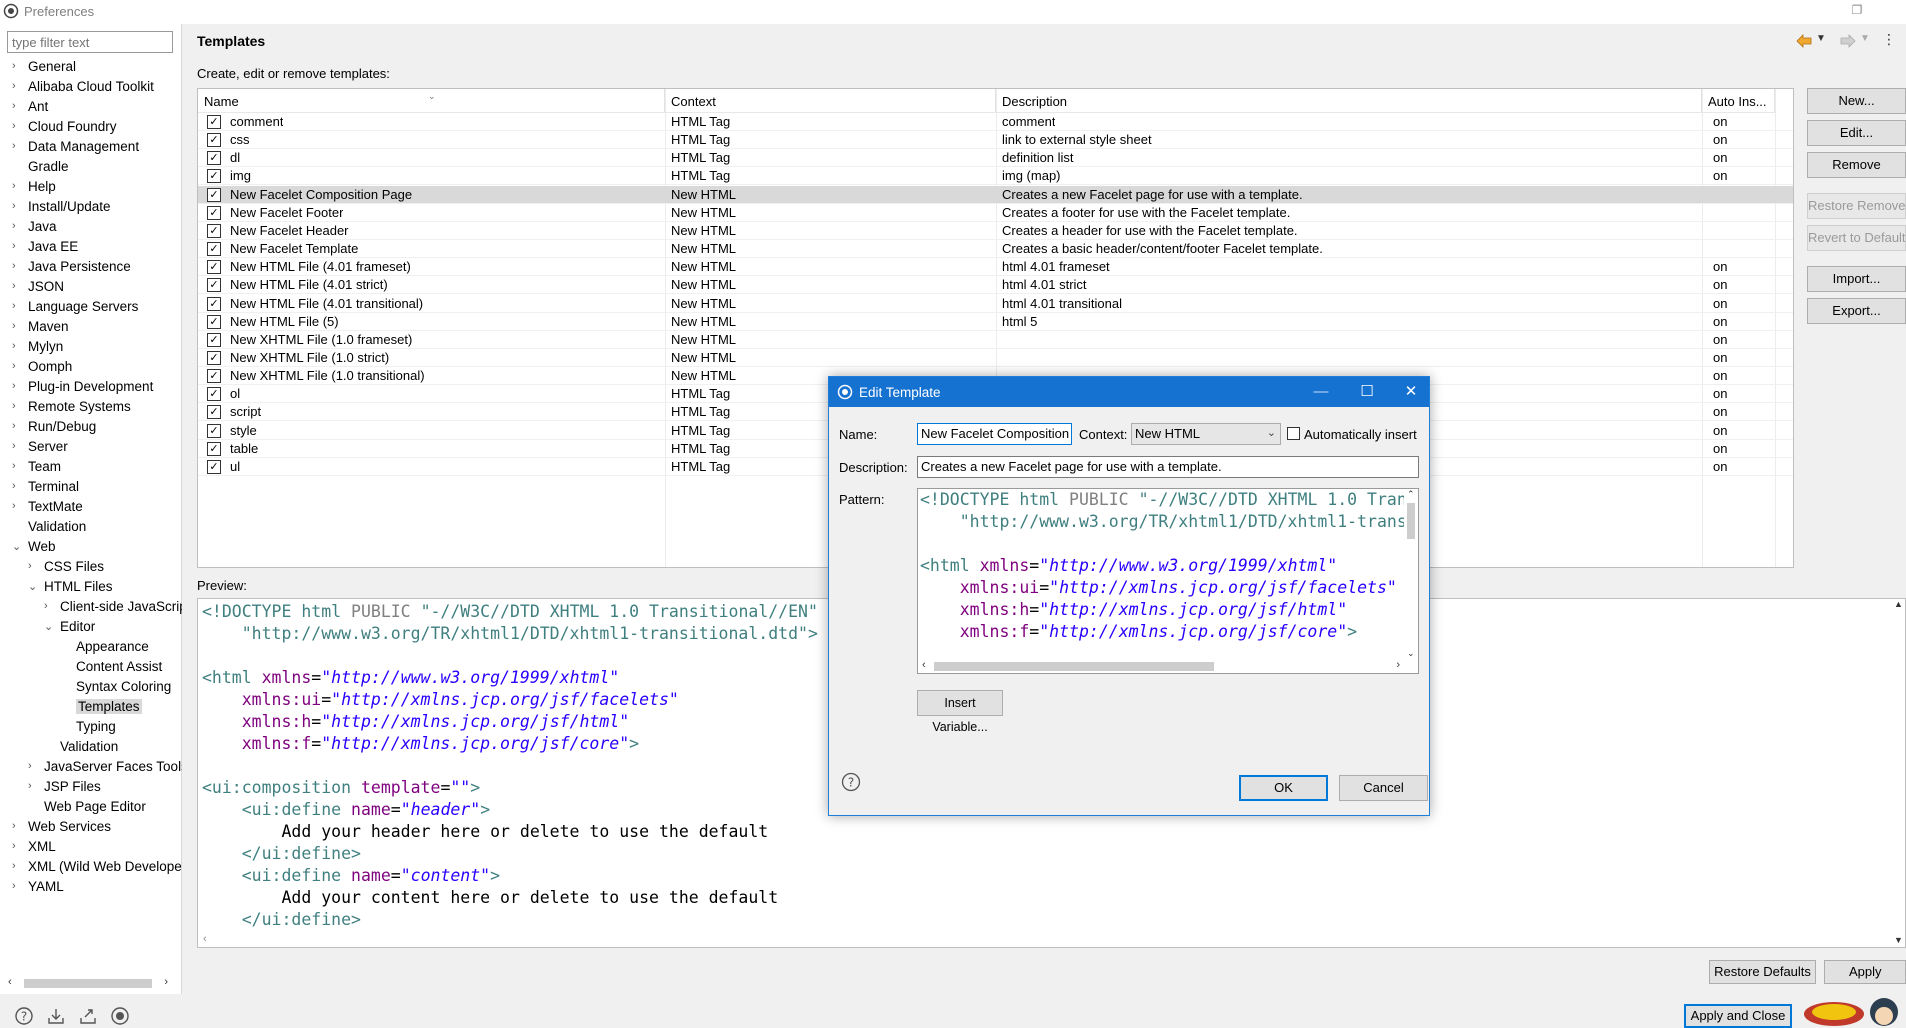 The height and width of the screenshot is (1028, 1906). Describe the element at coordinates (91, 448) in the screenshot. I see `tree-item: › Server` at that location.